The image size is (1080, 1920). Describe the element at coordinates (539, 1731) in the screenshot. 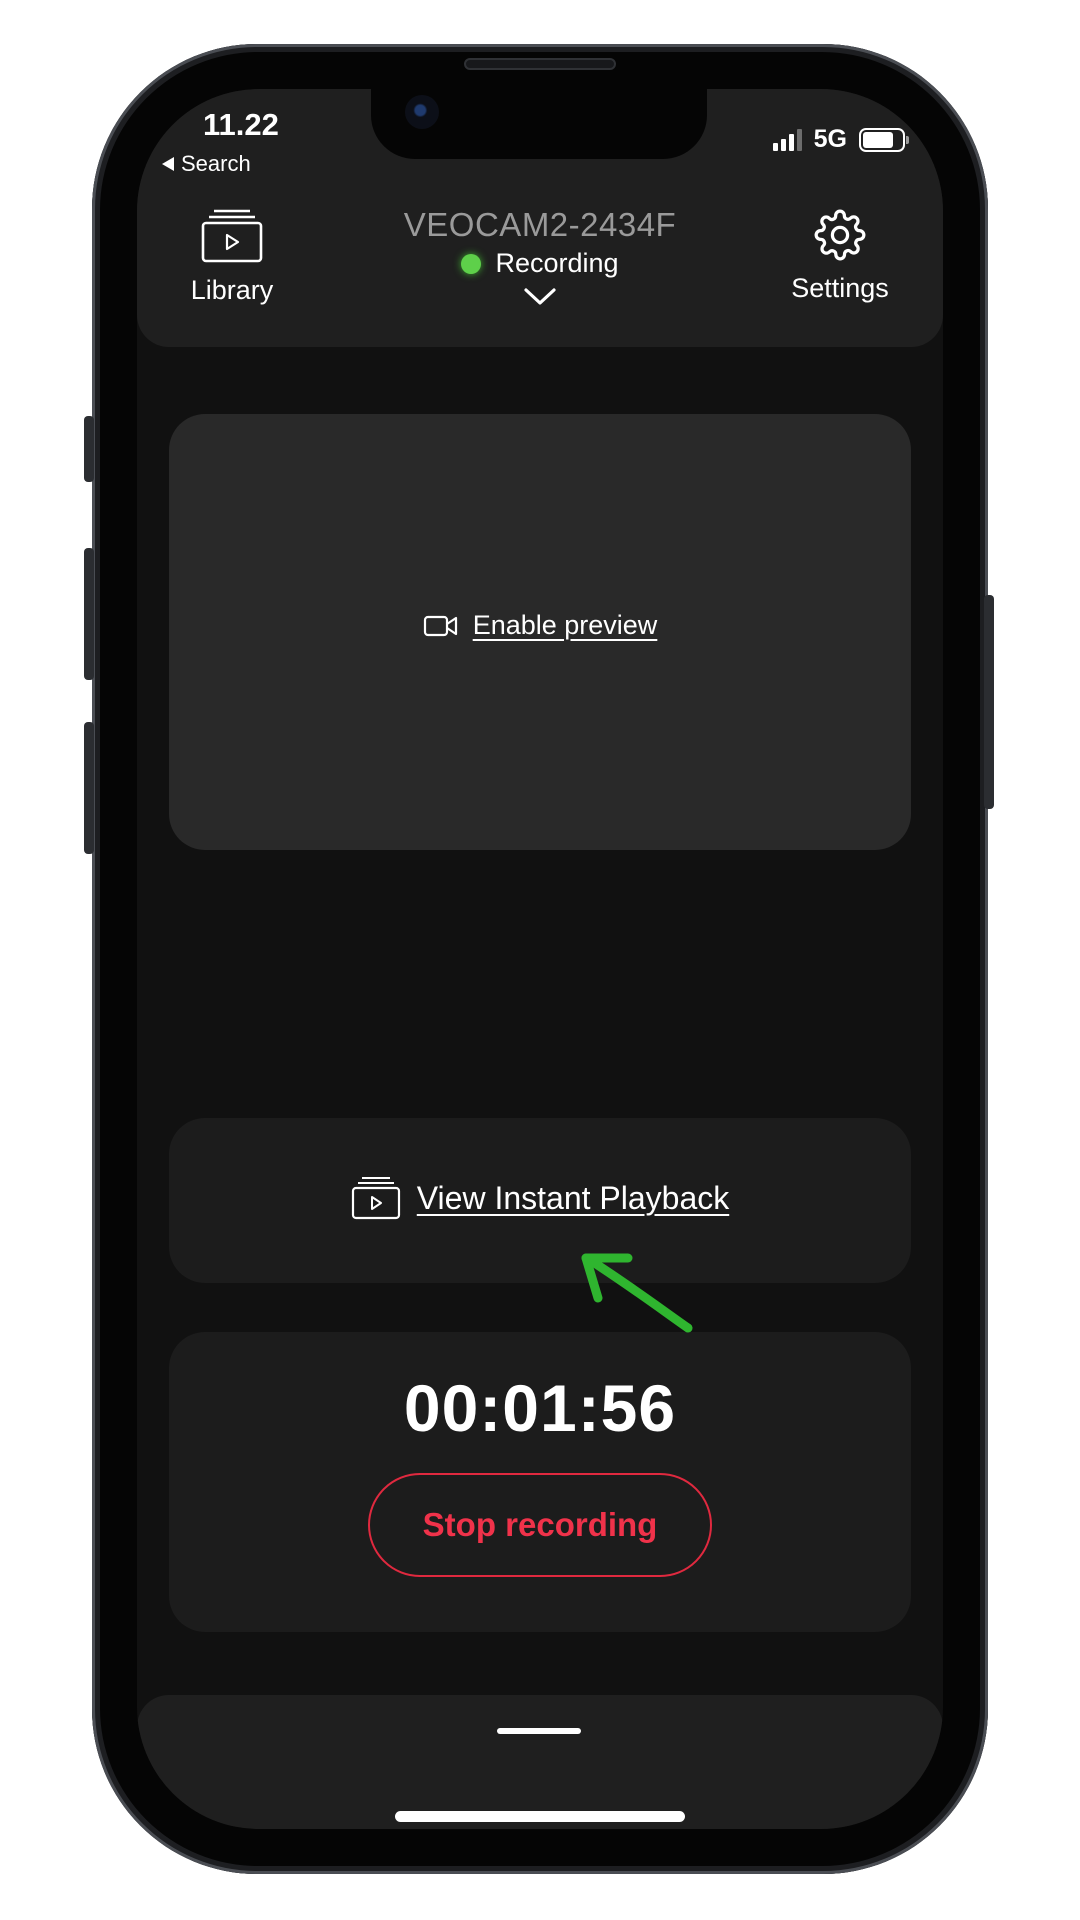

I see `bottom-sheet-handle` at that location.